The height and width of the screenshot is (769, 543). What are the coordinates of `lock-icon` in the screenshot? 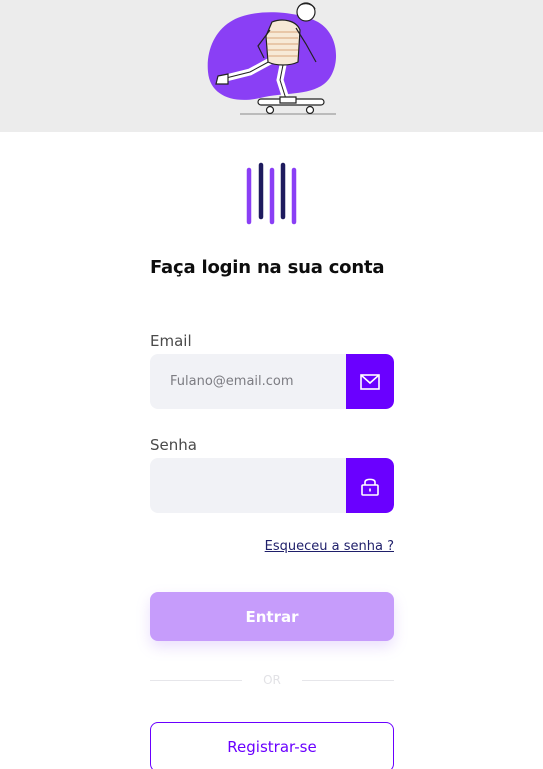 It's located at (370, 485).